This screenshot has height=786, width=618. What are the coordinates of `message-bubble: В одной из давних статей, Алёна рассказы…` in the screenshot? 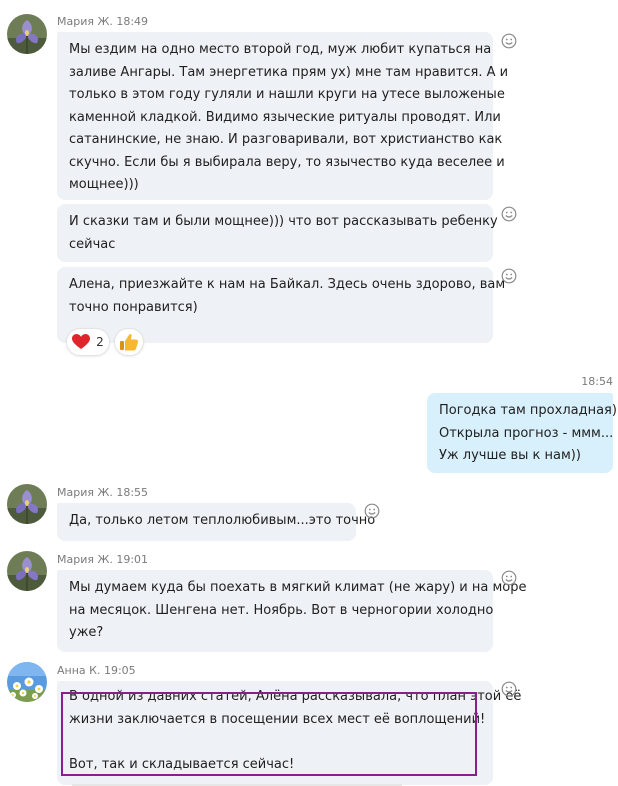 It's located at (289, 733).